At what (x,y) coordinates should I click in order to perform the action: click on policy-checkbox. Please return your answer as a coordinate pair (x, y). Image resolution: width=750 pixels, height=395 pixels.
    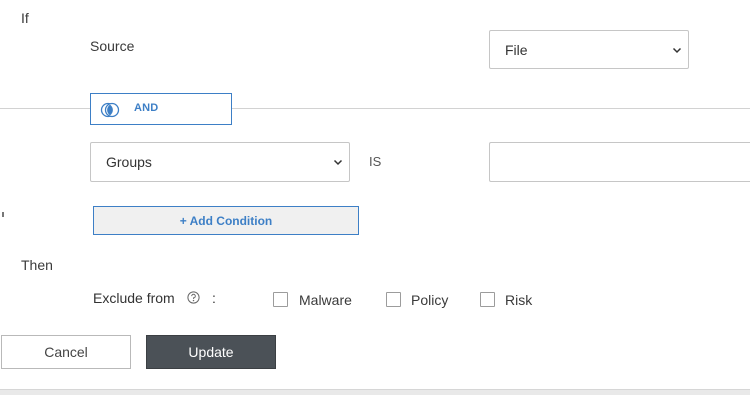
    Looking at the image, I should click on (393, 299).